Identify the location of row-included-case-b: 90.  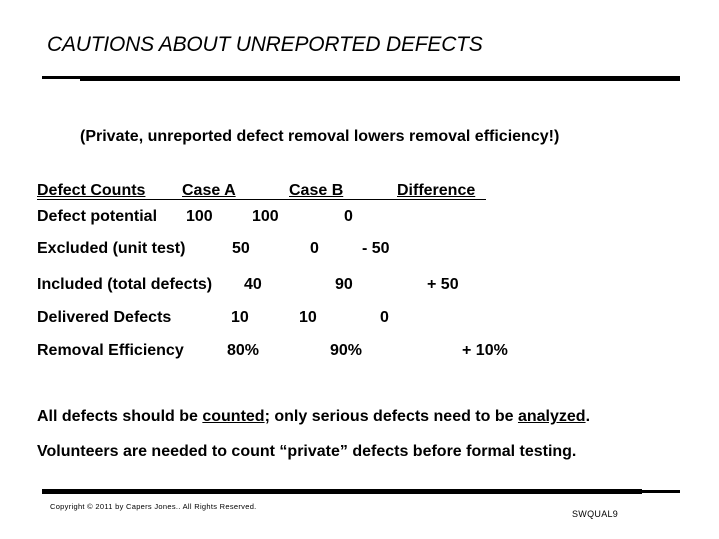
(344, 284).